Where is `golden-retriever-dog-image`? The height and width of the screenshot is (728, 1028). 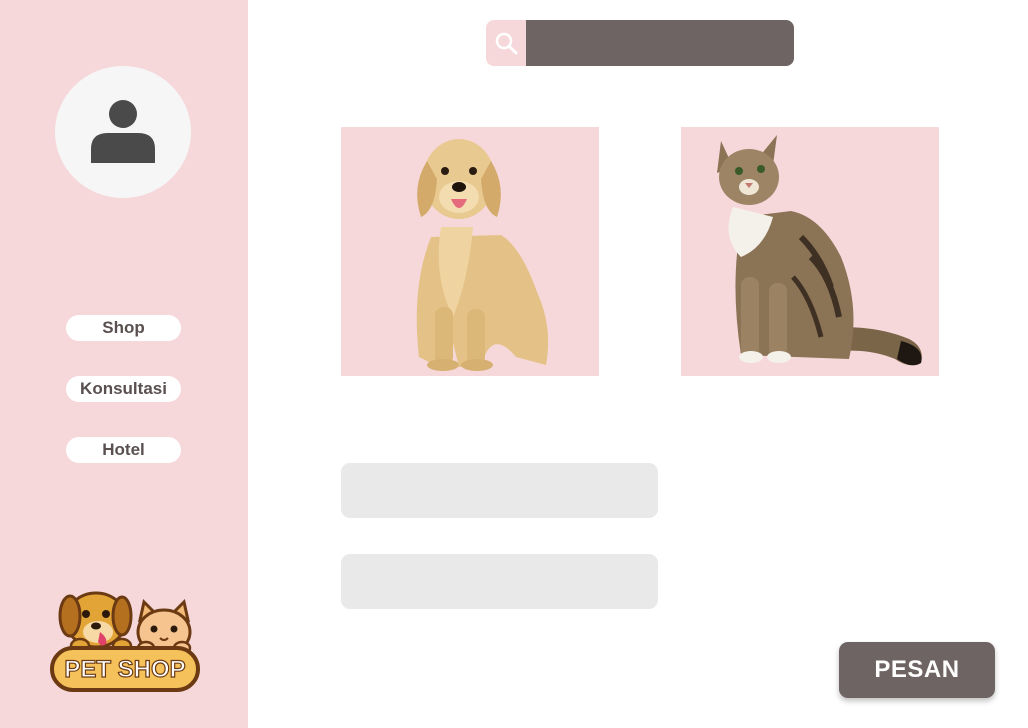 golden-retriever-dog-image is located at coordinates (482, 255).